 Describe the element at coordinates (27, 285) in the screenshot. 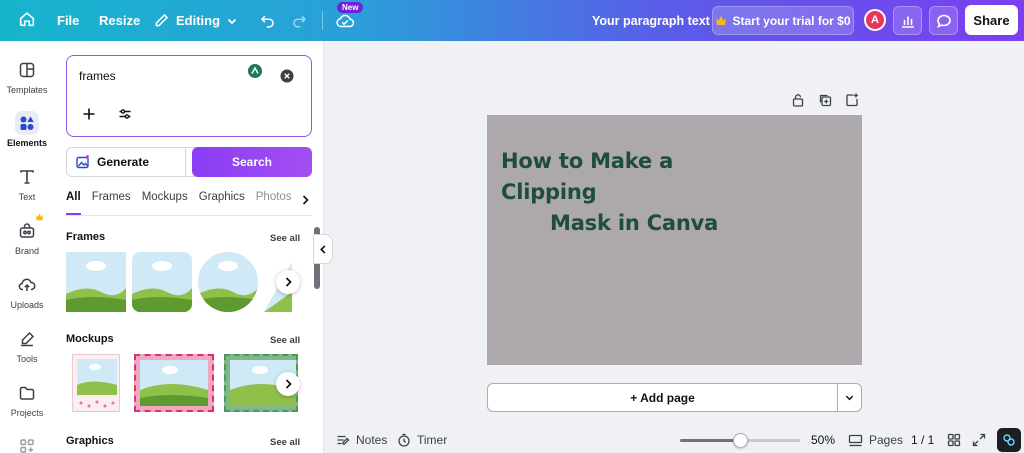

I see `upload-cloud-icon` at that location.